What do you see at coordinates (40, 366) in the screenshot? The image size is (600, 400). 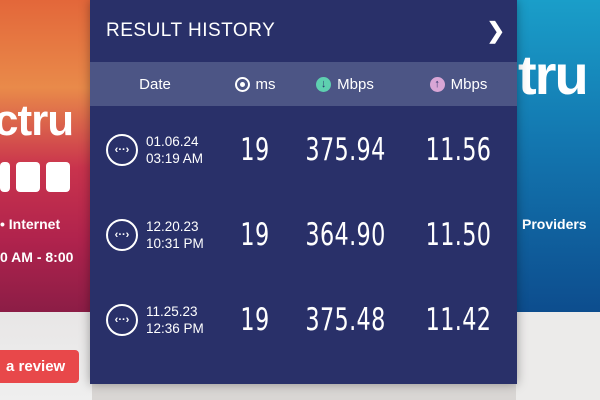 I see `write-review-button: a review` at bounding box center [40, 366].